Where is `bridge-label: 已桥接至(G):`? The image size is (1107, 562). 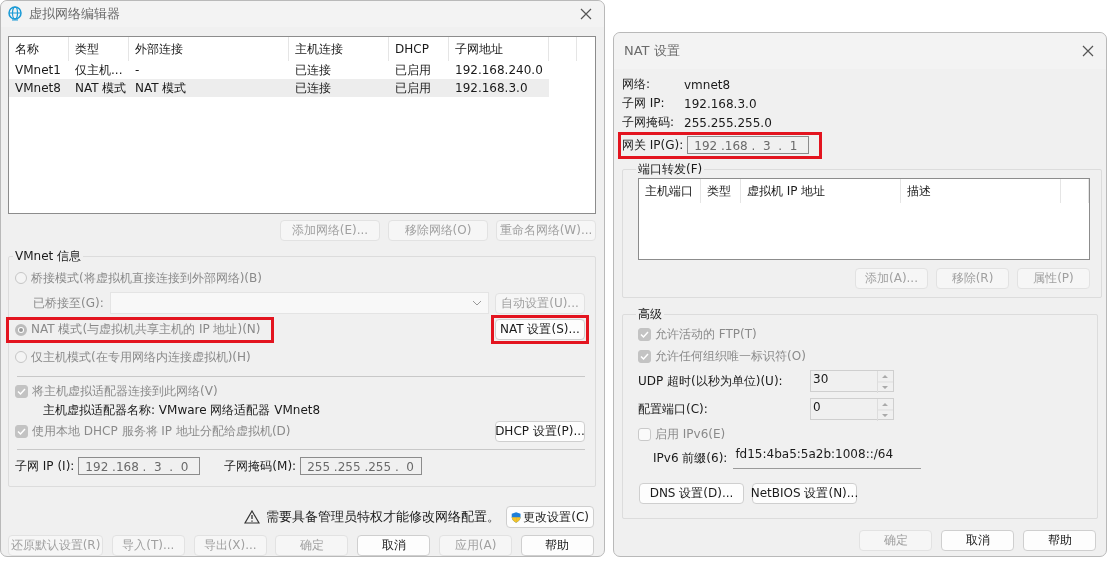
bridge-label: 已桥接至(G): is located at coordinates (68, 303).